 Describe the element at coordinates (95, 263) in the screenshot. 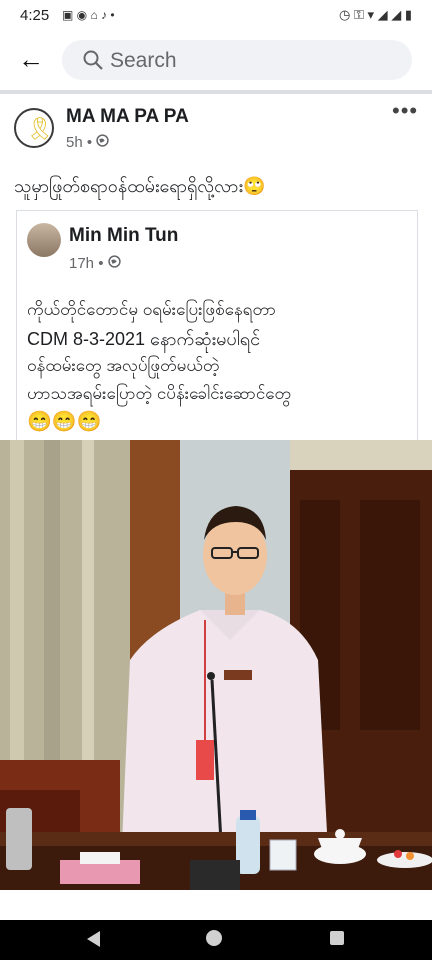

I see `shared-time: 17h •` at that location.